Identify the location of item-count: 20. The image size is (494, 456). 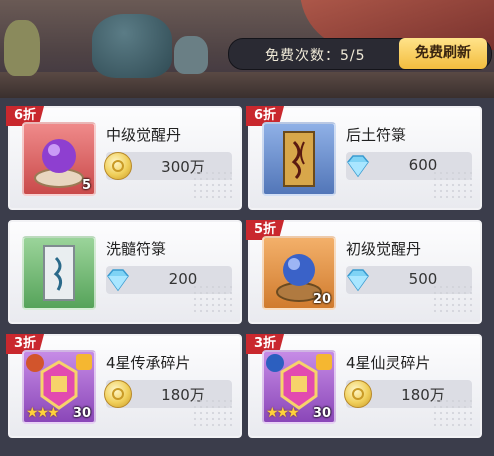
(321, 299).